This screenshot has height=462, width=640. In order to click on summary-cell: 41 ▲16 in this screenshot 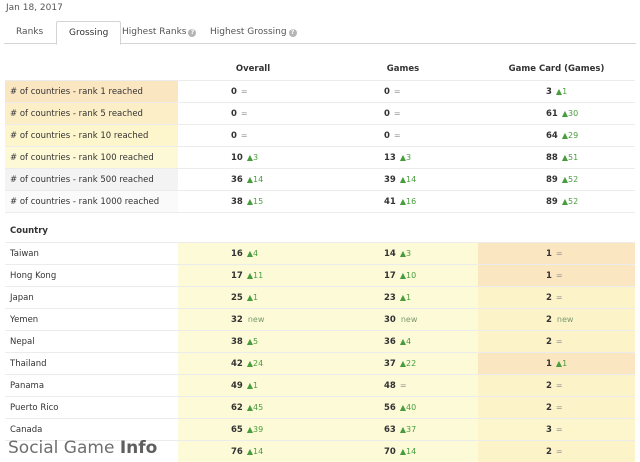, I will do `click(403, 201)`.